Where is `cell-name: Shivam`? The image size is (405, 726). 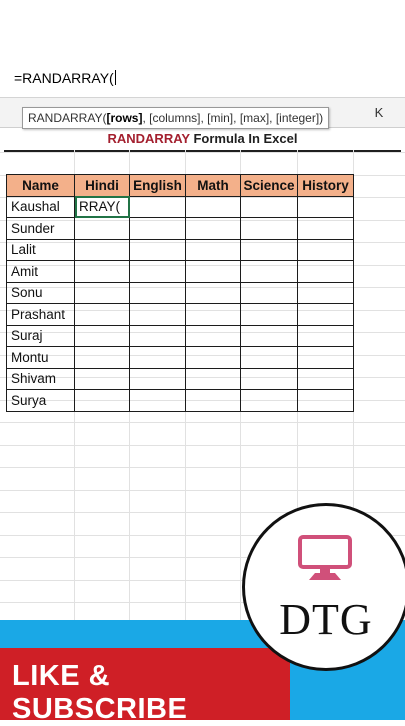 cell-name: Shivam is located at coordinates (40, 378).